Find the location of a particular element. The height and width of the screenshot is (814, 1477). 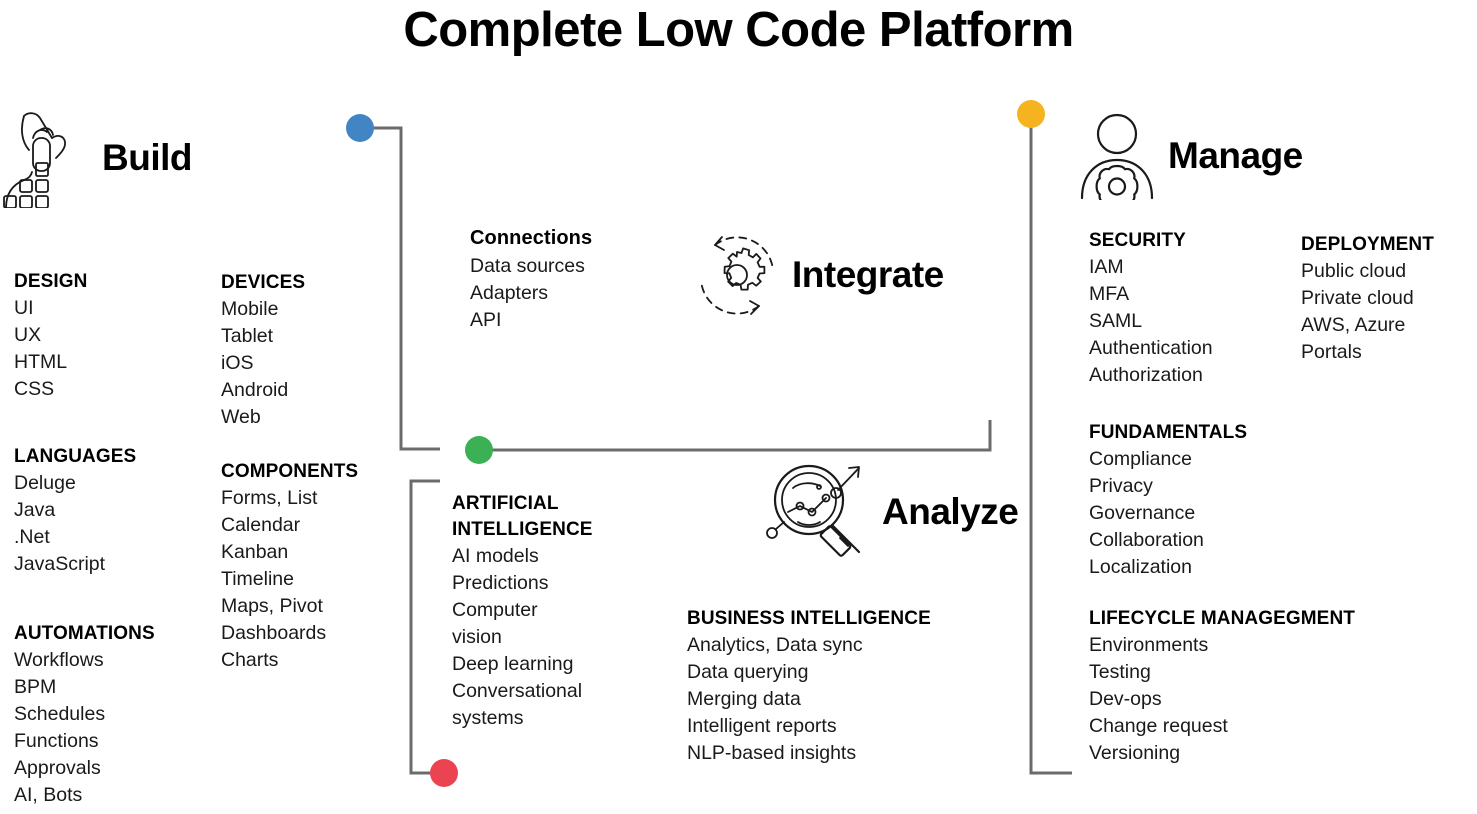

list-item: Compliance is located at coordinates (1140, 459).